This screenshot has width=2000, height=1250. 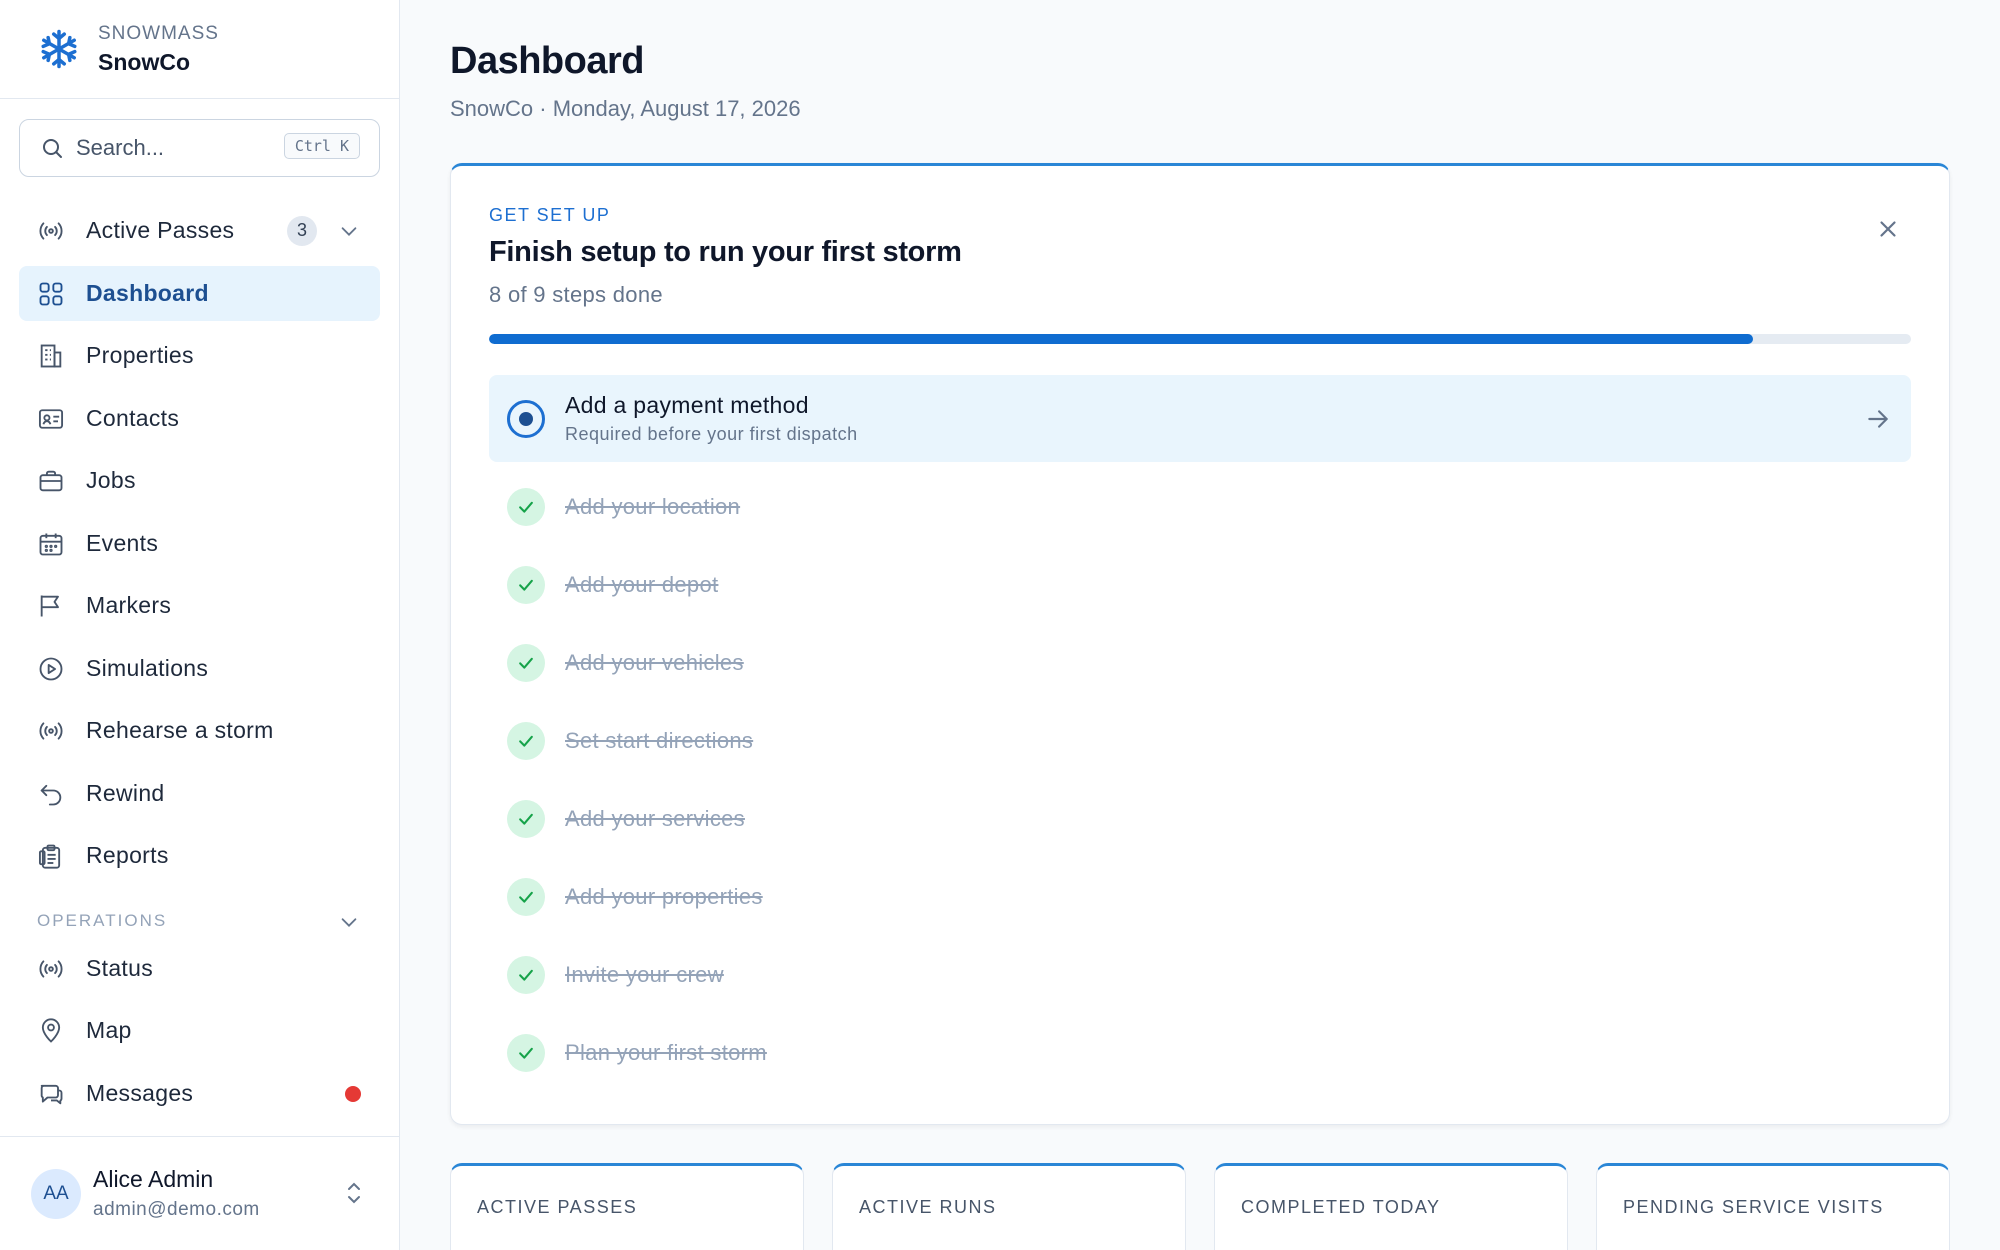 I want to click on nav-item-active-passes: Active Passes 3, so click(x=199, y=230).